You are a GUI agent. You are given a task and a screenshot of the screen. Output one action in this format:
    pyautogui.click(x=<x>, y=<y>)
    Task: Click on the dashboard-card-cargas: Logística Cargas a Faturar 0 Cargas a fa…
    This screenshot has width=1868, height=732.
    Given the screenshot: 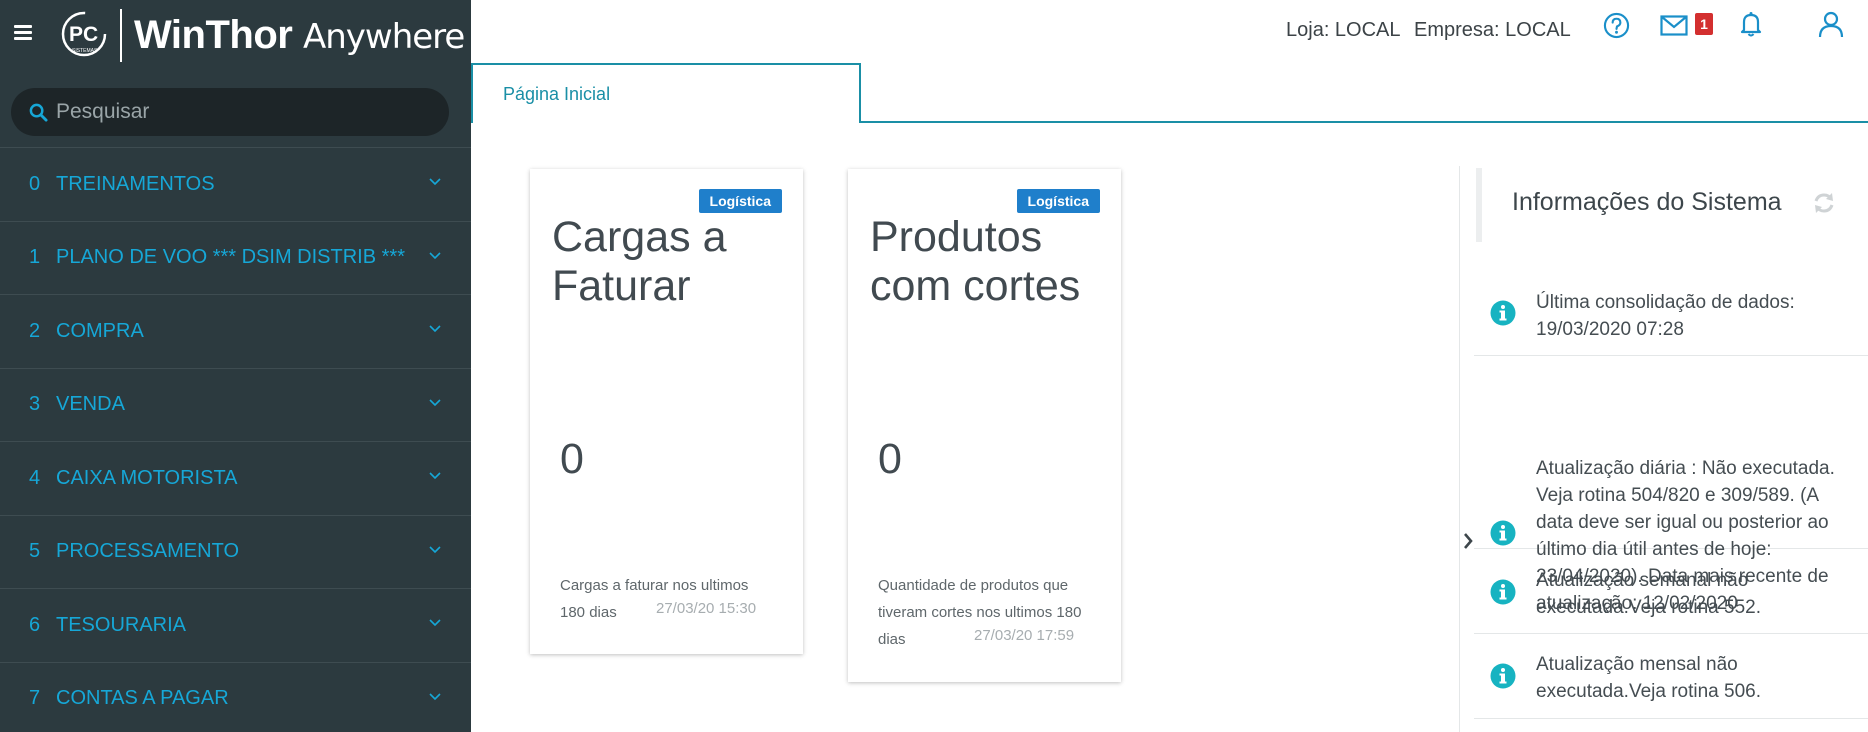 What is the action you would take?
    pyautogui.click(x=666, y=411)
    